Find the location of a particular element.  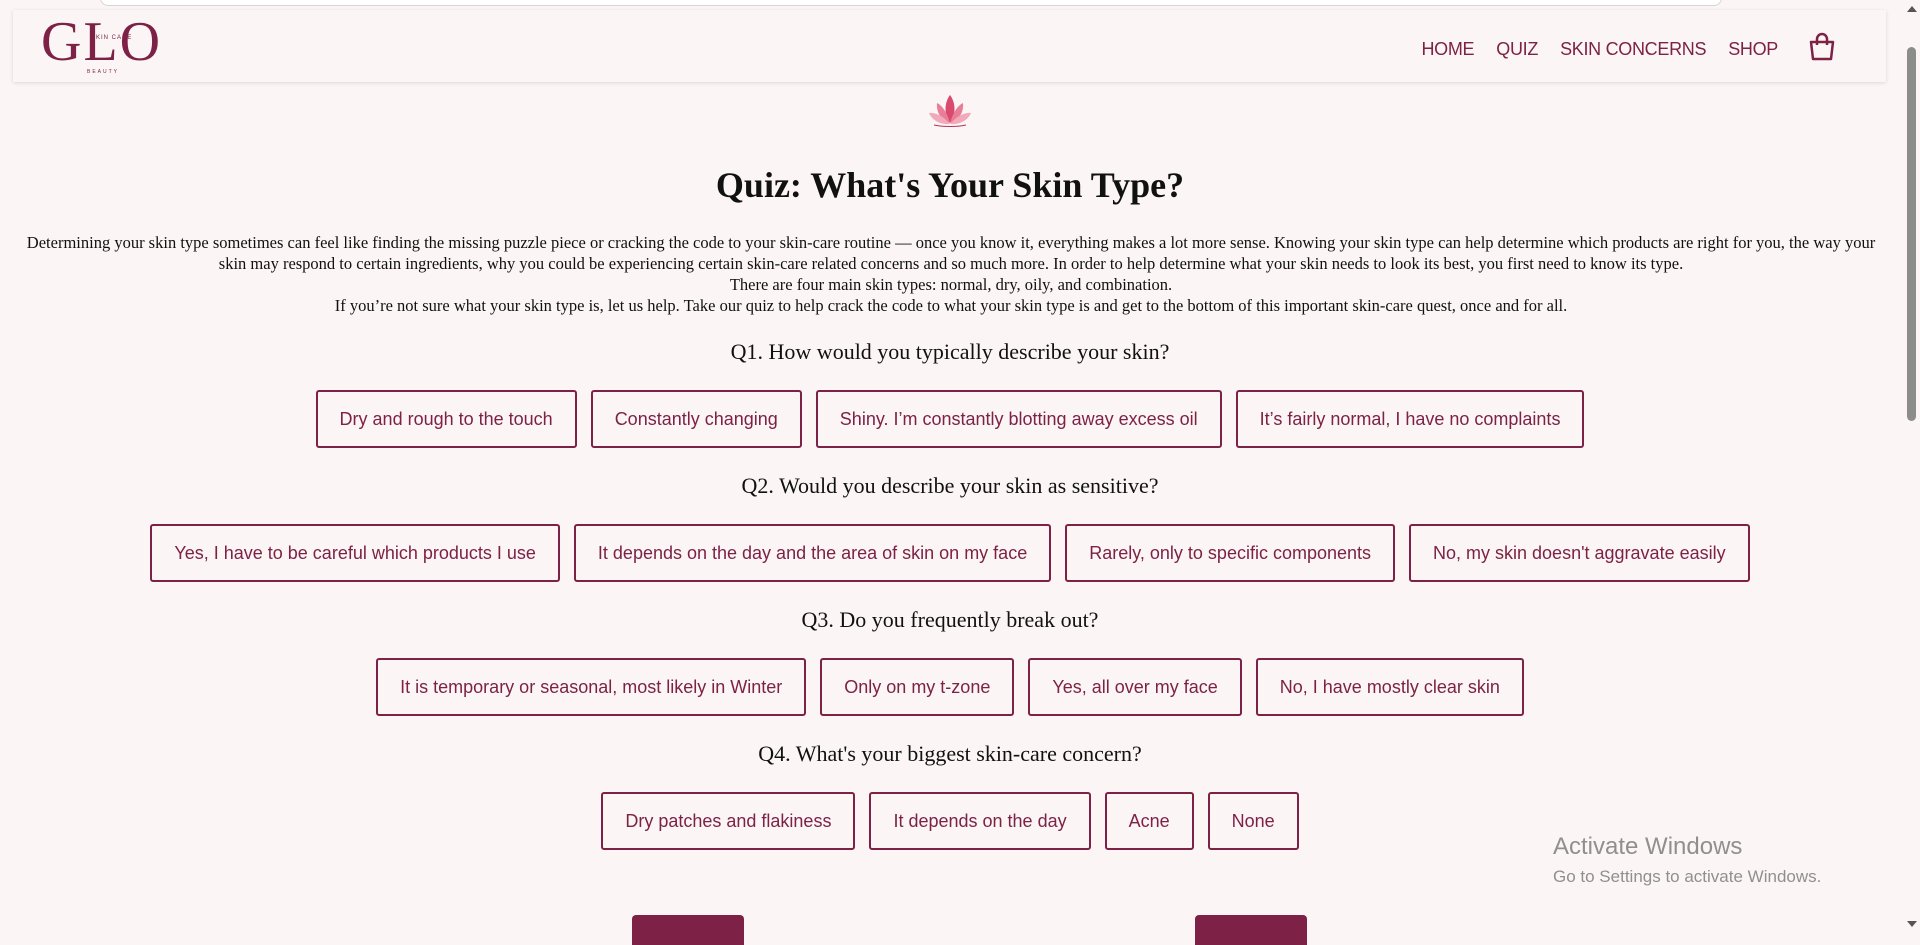

previous-button is located at coordinates (688, 930).